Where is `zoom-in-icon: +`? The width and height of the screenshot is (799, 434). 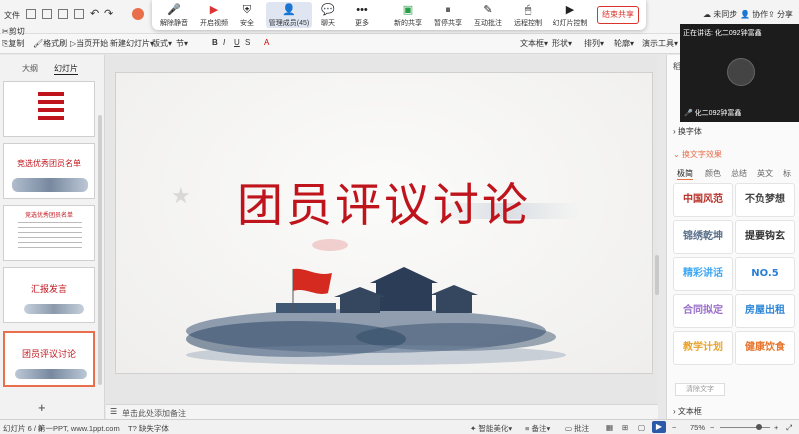
zoom-in-icon: + is located at coordinates (776, 427).